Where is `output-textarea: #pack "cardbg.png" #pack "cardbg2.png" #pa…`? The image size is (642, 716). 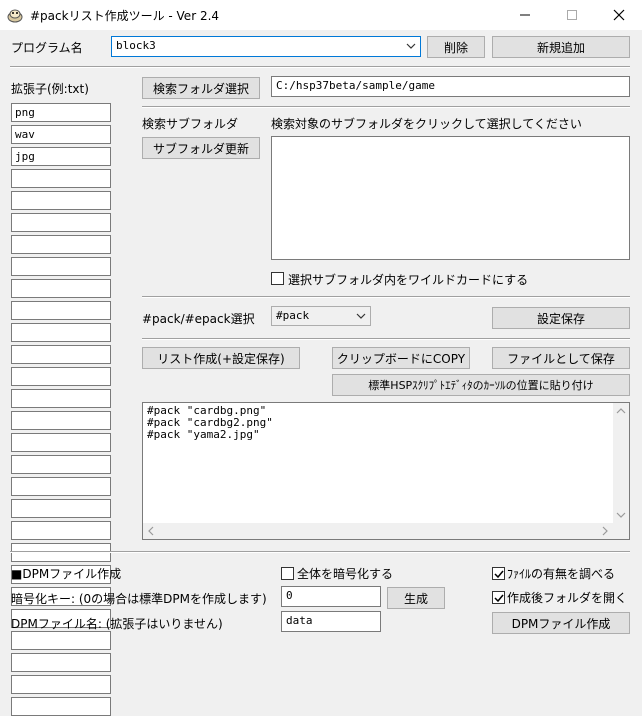
output-textarea: #pack "cardbg.png" #pack "cardbg2.png" #pa… is located at coordinates (386, 471).